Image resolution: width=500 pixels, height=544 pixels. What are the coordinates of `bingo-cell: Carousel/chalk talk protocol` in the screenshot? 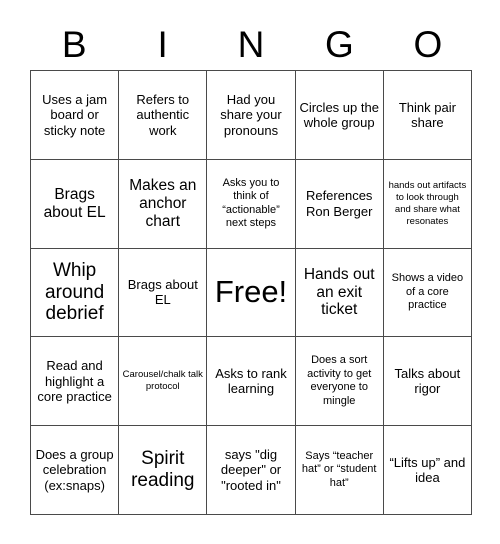 It's located at (163, 382).